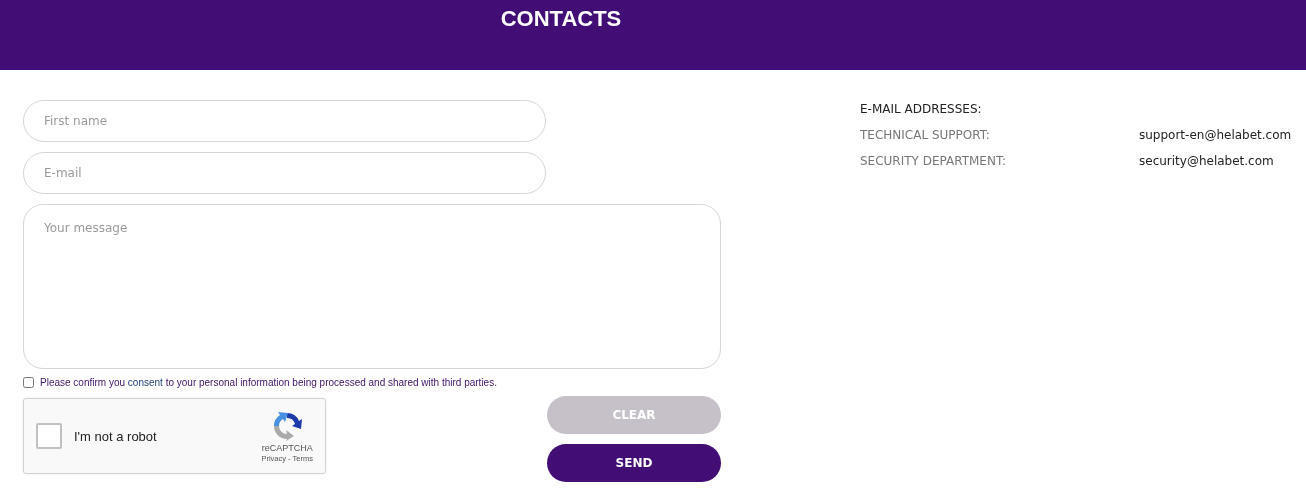  I want to click on consent-checkbox, so click(28, 382).